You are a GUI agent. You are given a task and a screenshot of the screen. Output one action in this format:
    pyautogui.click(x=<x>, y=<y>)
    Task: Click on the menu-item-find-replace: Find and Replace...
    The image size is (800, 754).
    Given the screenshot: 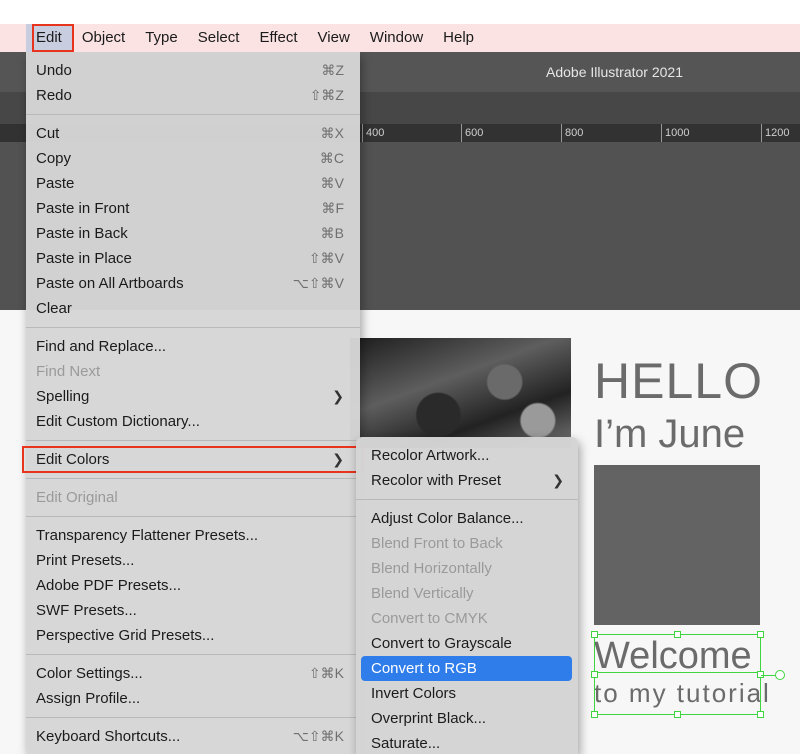 What is the action you would take?
    pyautogui.click(x=193, y=346)
    